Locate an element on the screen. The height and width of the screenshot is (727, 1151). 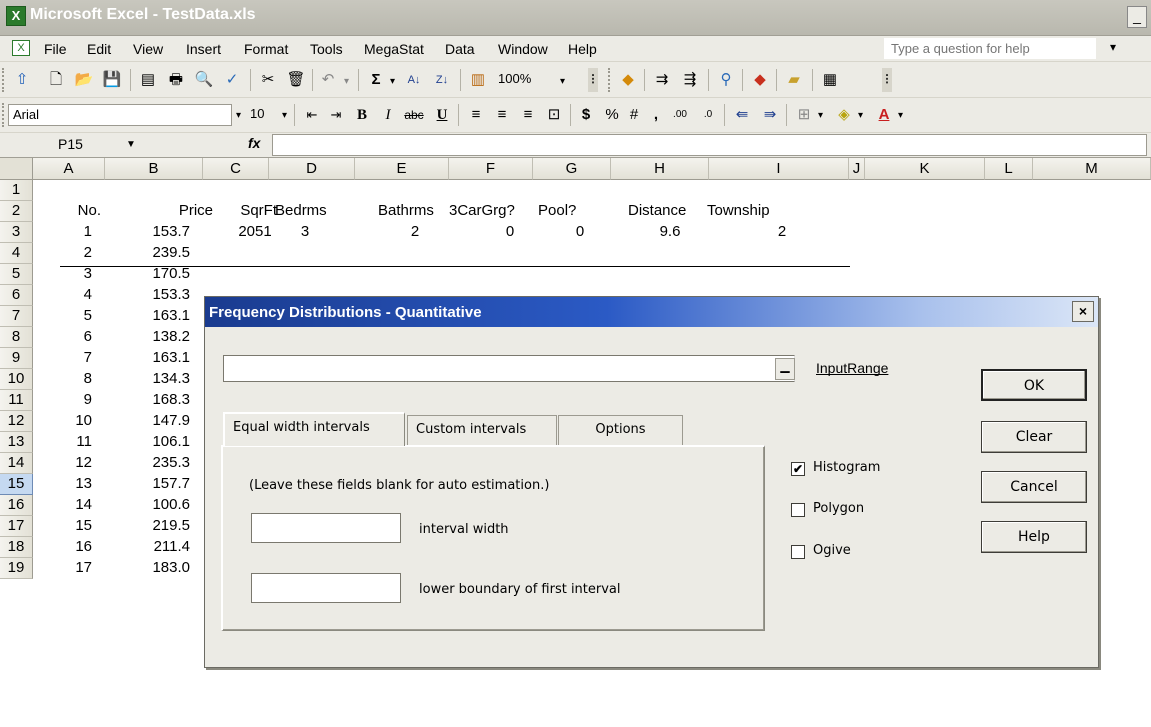
table-cell: 106.1 is located at coordinates (160, 442).